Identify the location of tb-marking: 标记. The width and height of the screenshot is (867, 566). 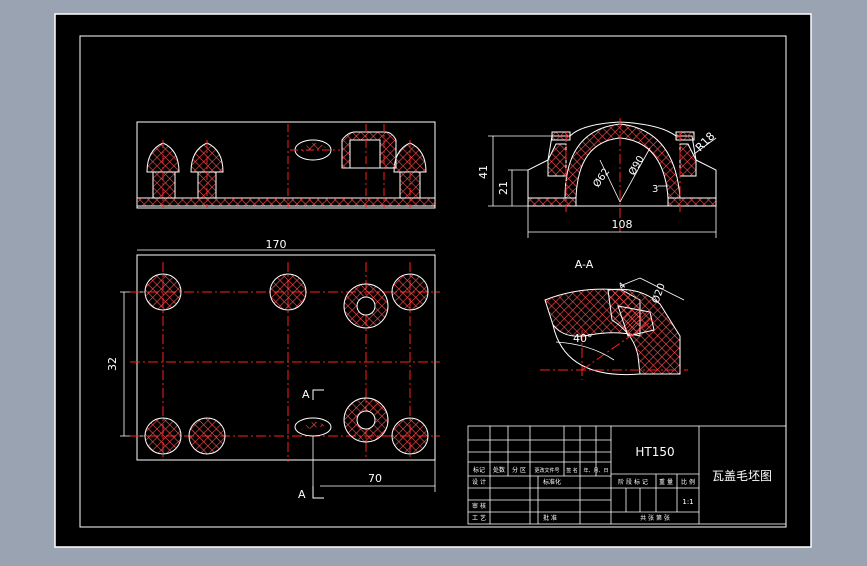
(479, 470).